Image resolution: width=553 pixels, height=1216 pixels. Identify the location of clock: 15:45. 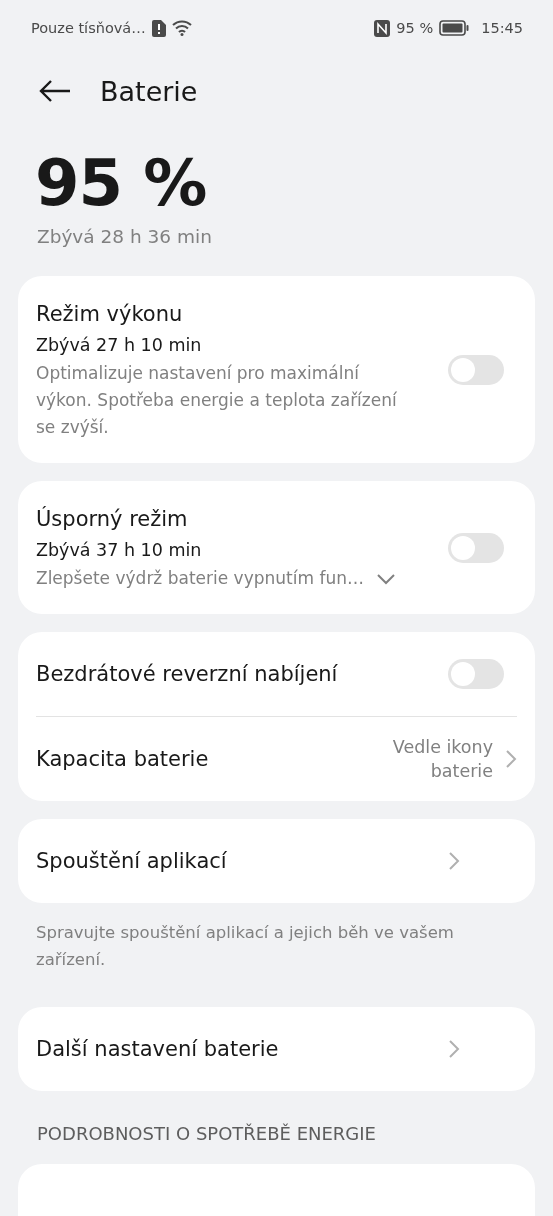
(502, 28).